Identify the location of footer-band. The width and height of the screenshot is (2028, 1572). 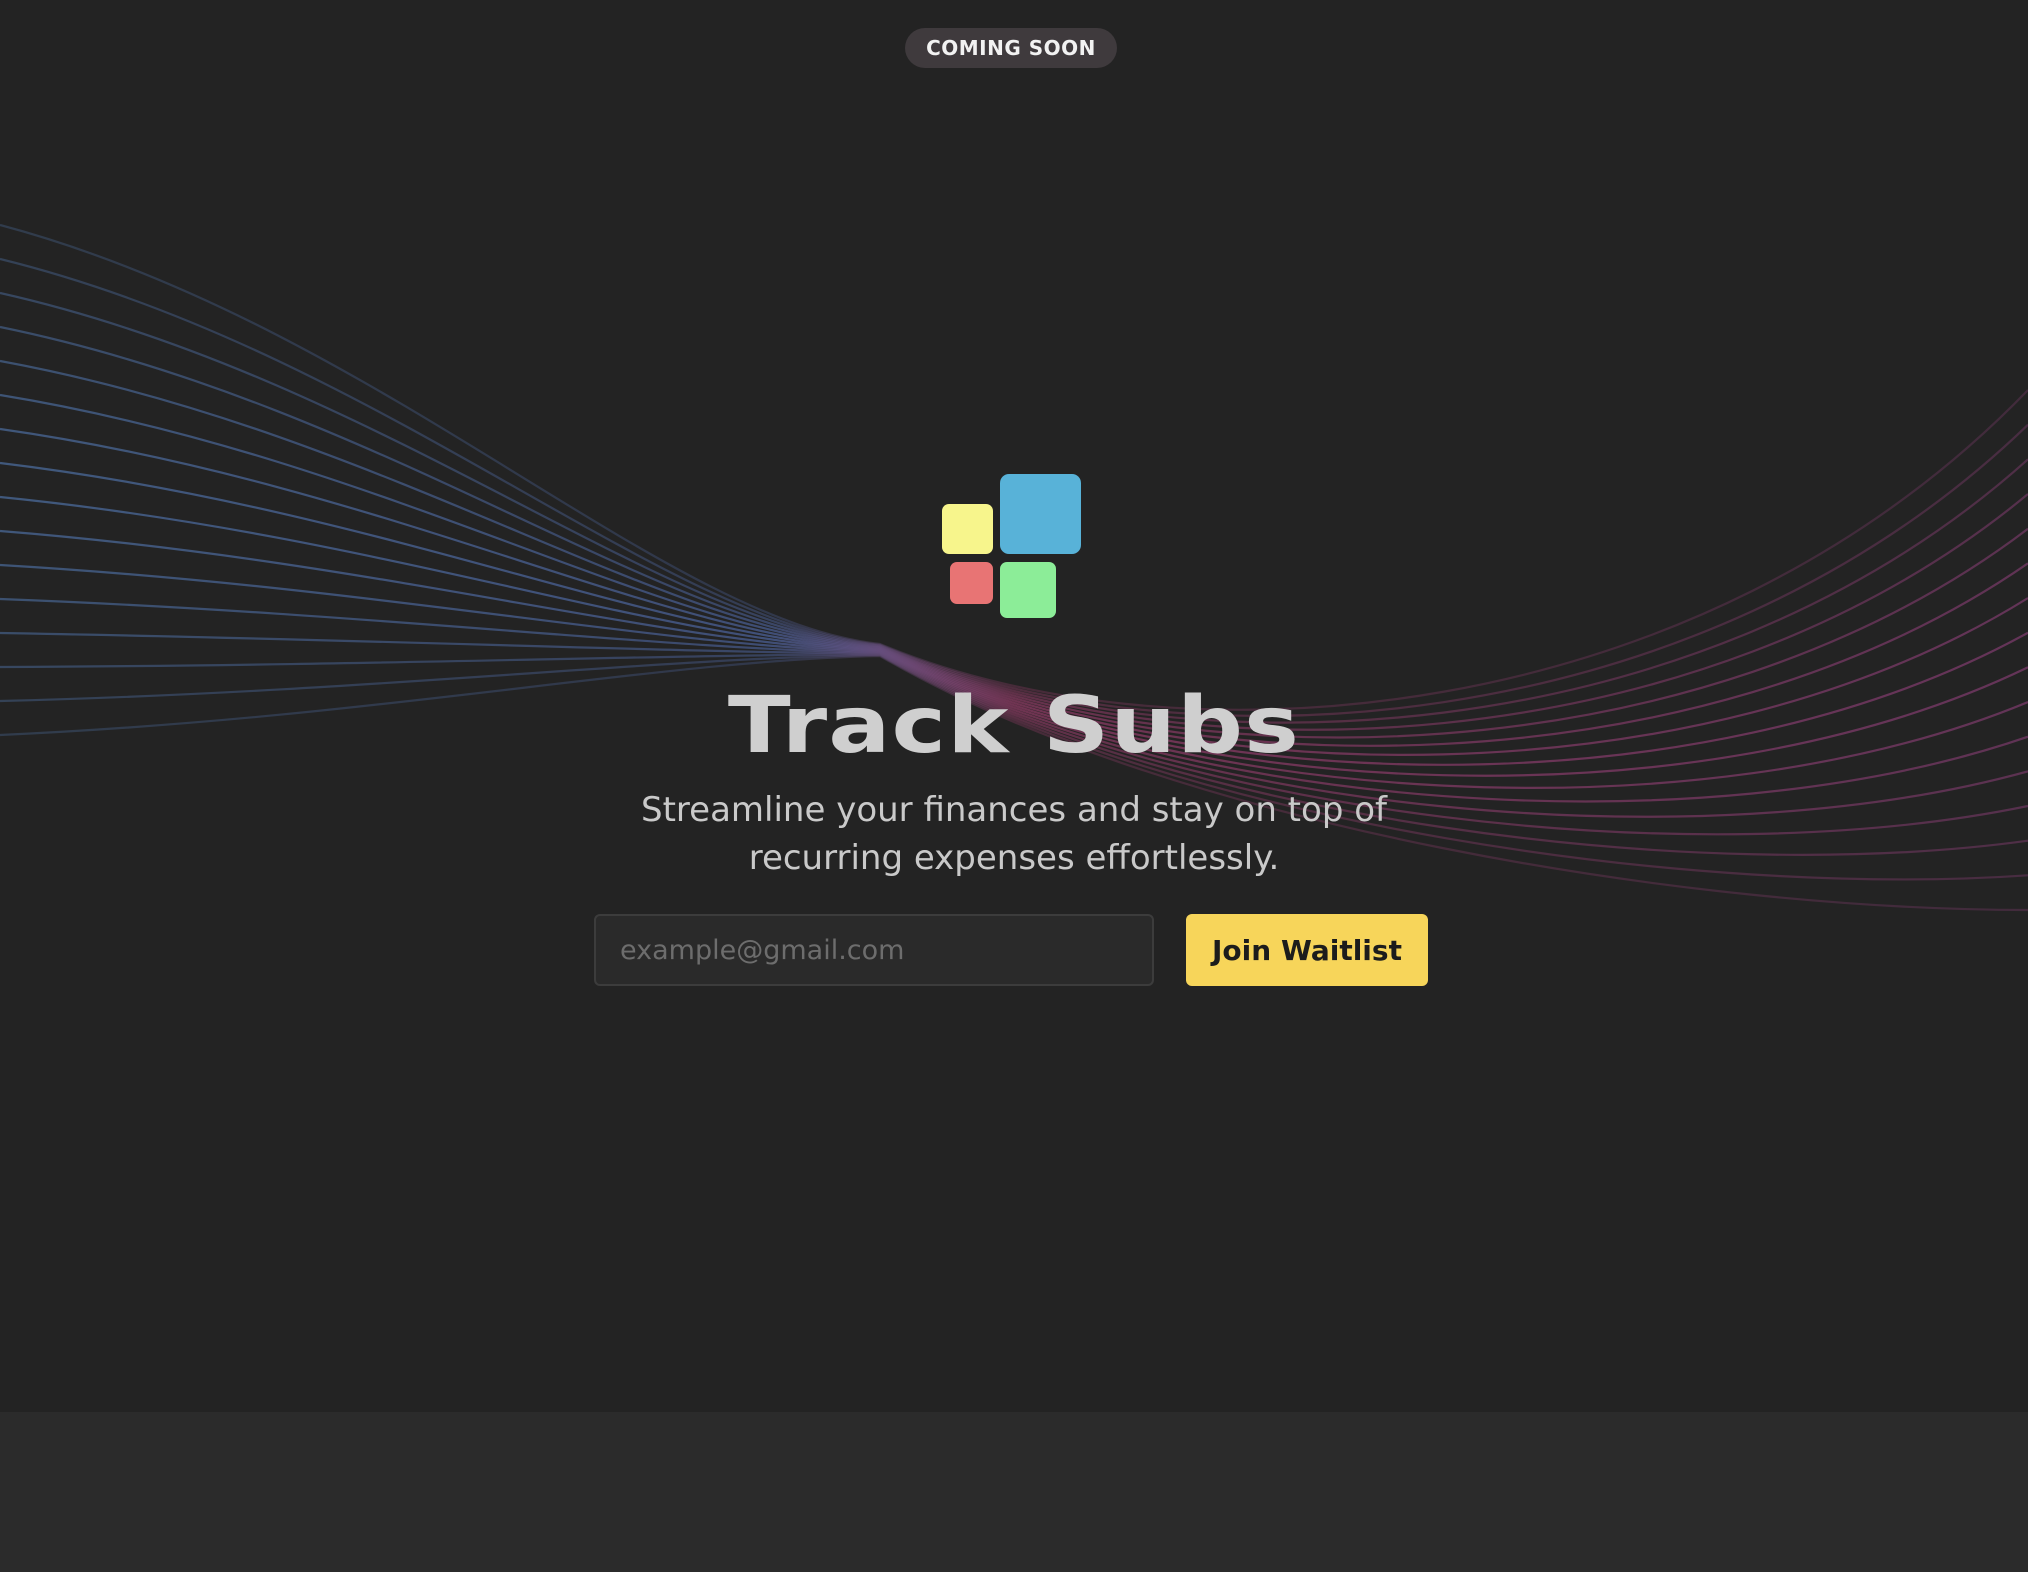
(1014, 1492).